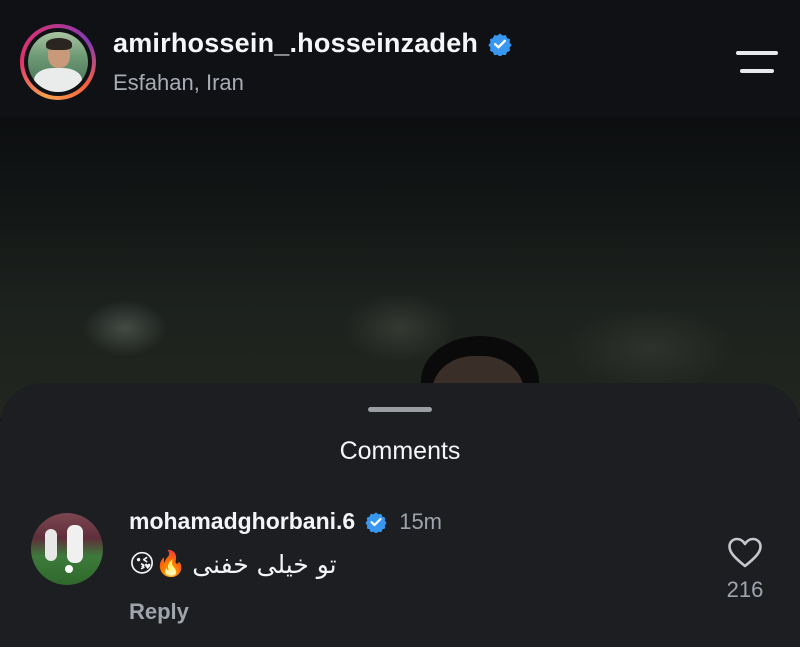 The image size is (800, 647). I want to click on profile-avatar-story-ring, so click(58, 62).